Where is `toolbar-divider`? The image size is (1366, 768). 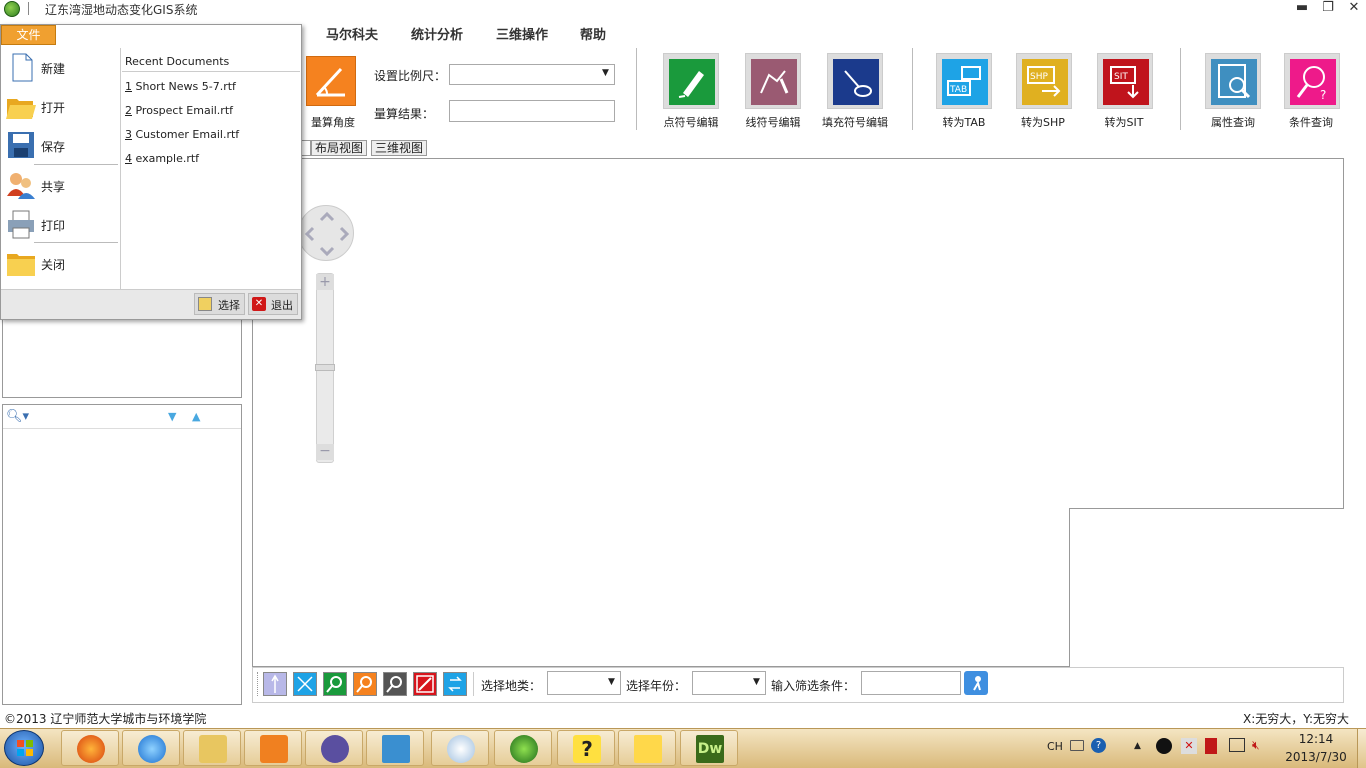
toolbar-divider is located at coordinates (473, 684).